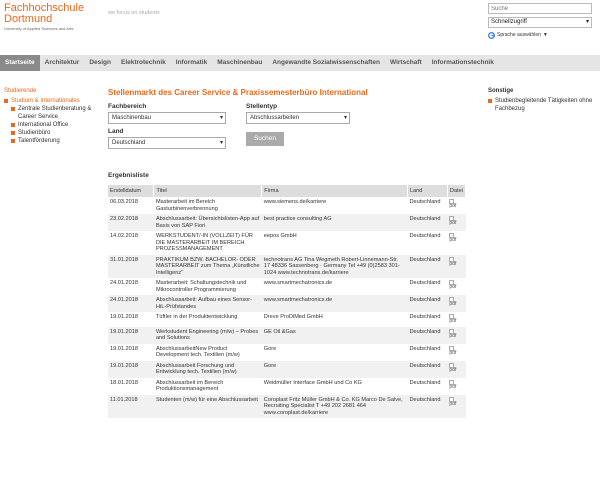  What do you see at coordinates (298, 118) in the screenshot?
I see `stellentyp-select: Abschlussarbeiten ▾` at bounding box center [298, 118].